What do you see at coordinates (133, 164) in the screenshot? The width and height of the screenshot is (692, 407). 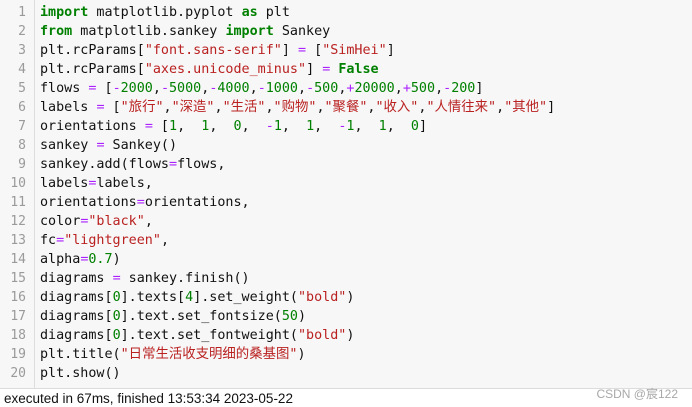 I see `code-text: sankey.add(flows=flows,` at bounding box center [133, 164].